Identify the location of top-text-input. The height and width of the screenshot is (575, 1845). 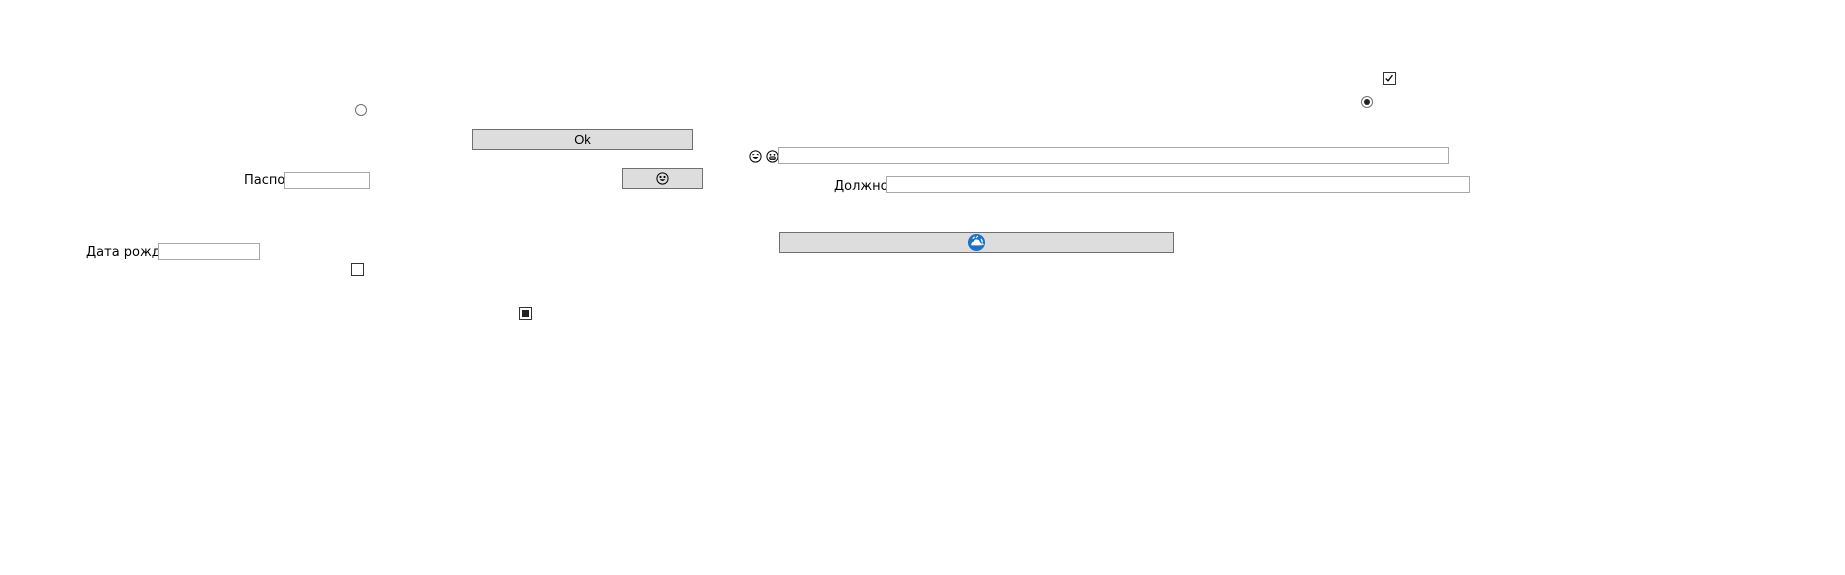
(1113, 155).